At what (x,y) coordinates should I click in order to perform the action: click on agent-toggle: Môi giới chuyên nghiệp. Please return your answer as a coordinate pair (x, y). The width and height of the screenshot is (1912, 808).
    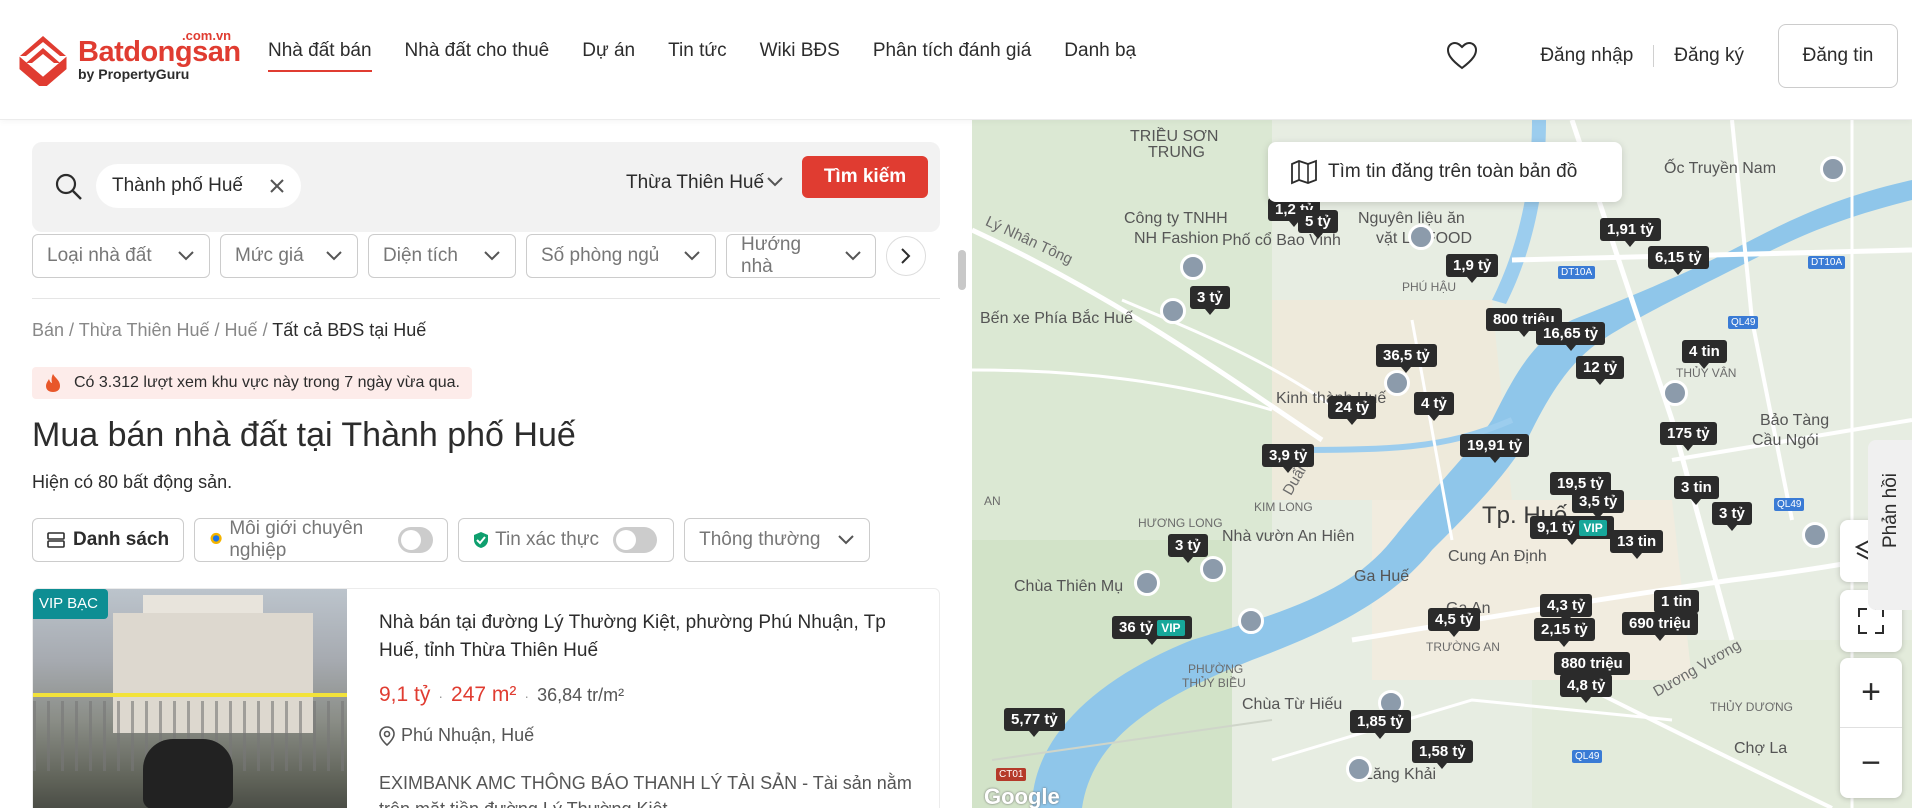
    Looking at the image, I should click on (321, 540).